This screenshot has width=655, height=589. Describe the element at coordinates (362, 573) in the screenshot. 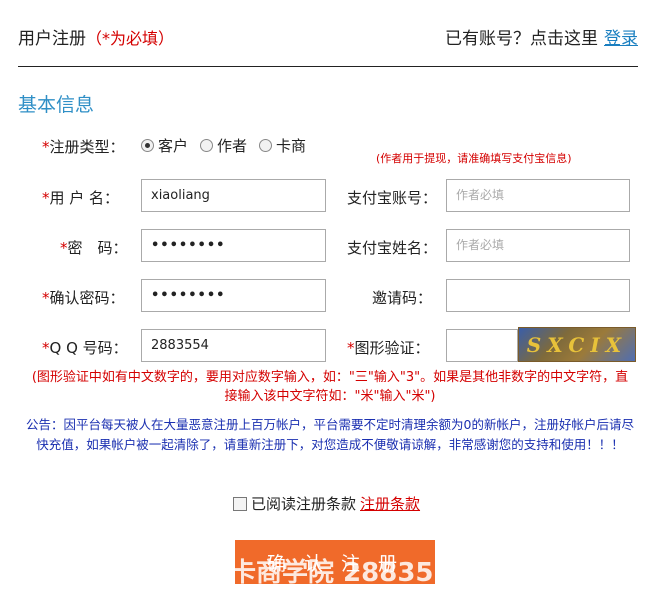

I see `watermark: 卡商学院 2883554.c` at that location.